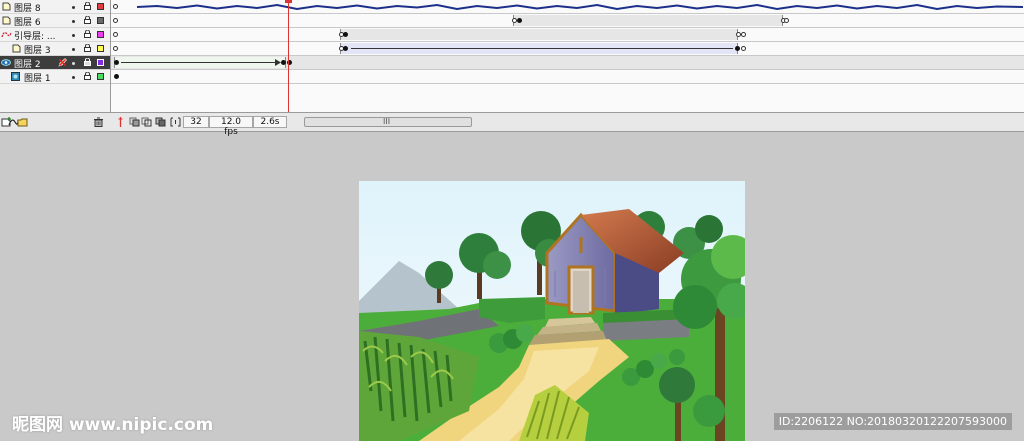 Image resolution: width=1024 pixels, height=441 pixels. Describe the element at coordinates (270, 122) in the screenshot. I see `elapsed-time-field: 2.6s` at that location.